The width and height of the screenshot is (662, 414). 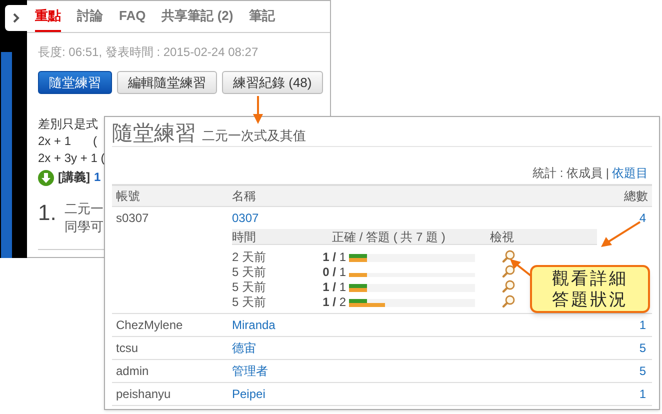 I want to click on column-header: 檢視, so click(x=502, y=237).